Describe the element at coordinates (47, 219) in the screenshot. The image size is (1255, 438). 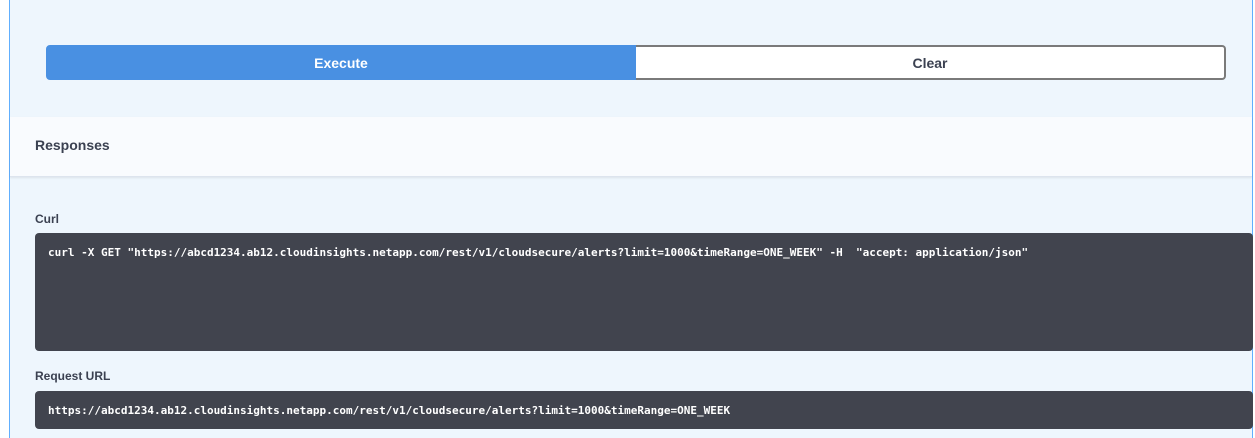
I see `curl-label: Curl` at that location.